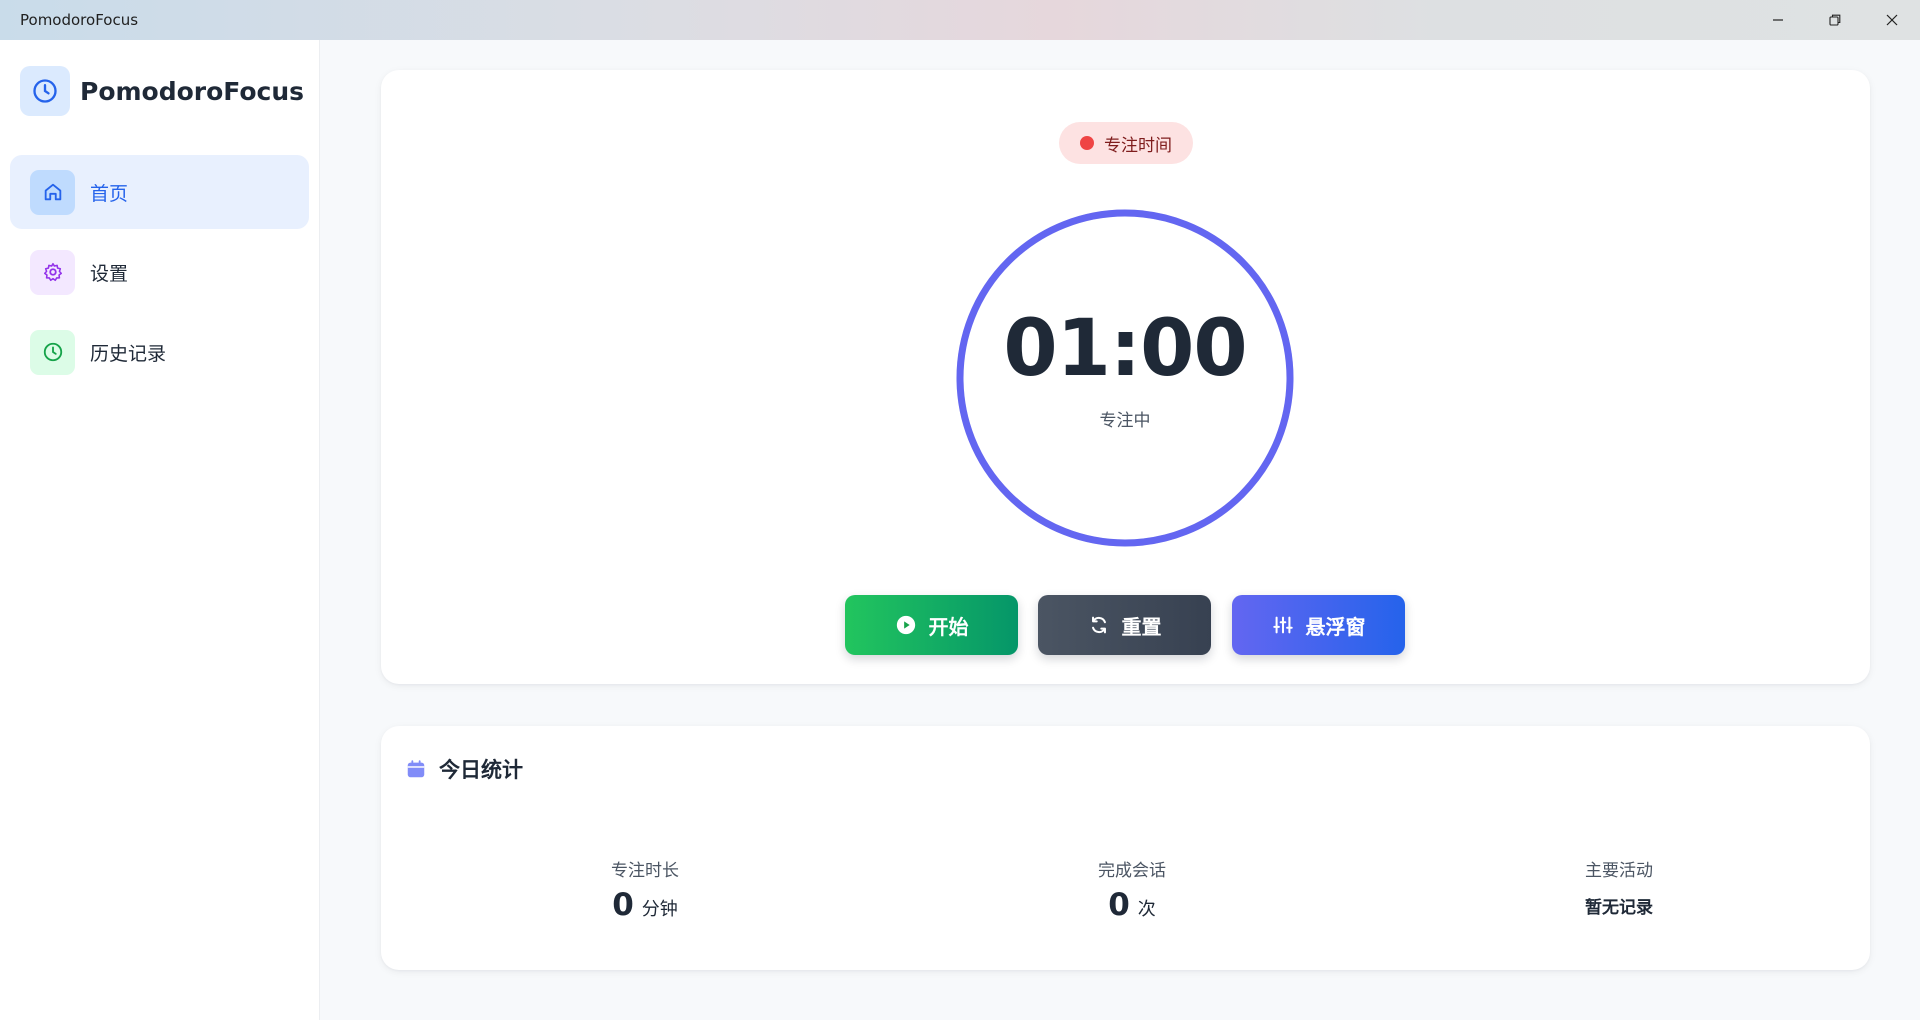  What do you see at coordinates (1087, 143) in the screenshot?
I see `status-dot` at bounding box center [1087, 143].